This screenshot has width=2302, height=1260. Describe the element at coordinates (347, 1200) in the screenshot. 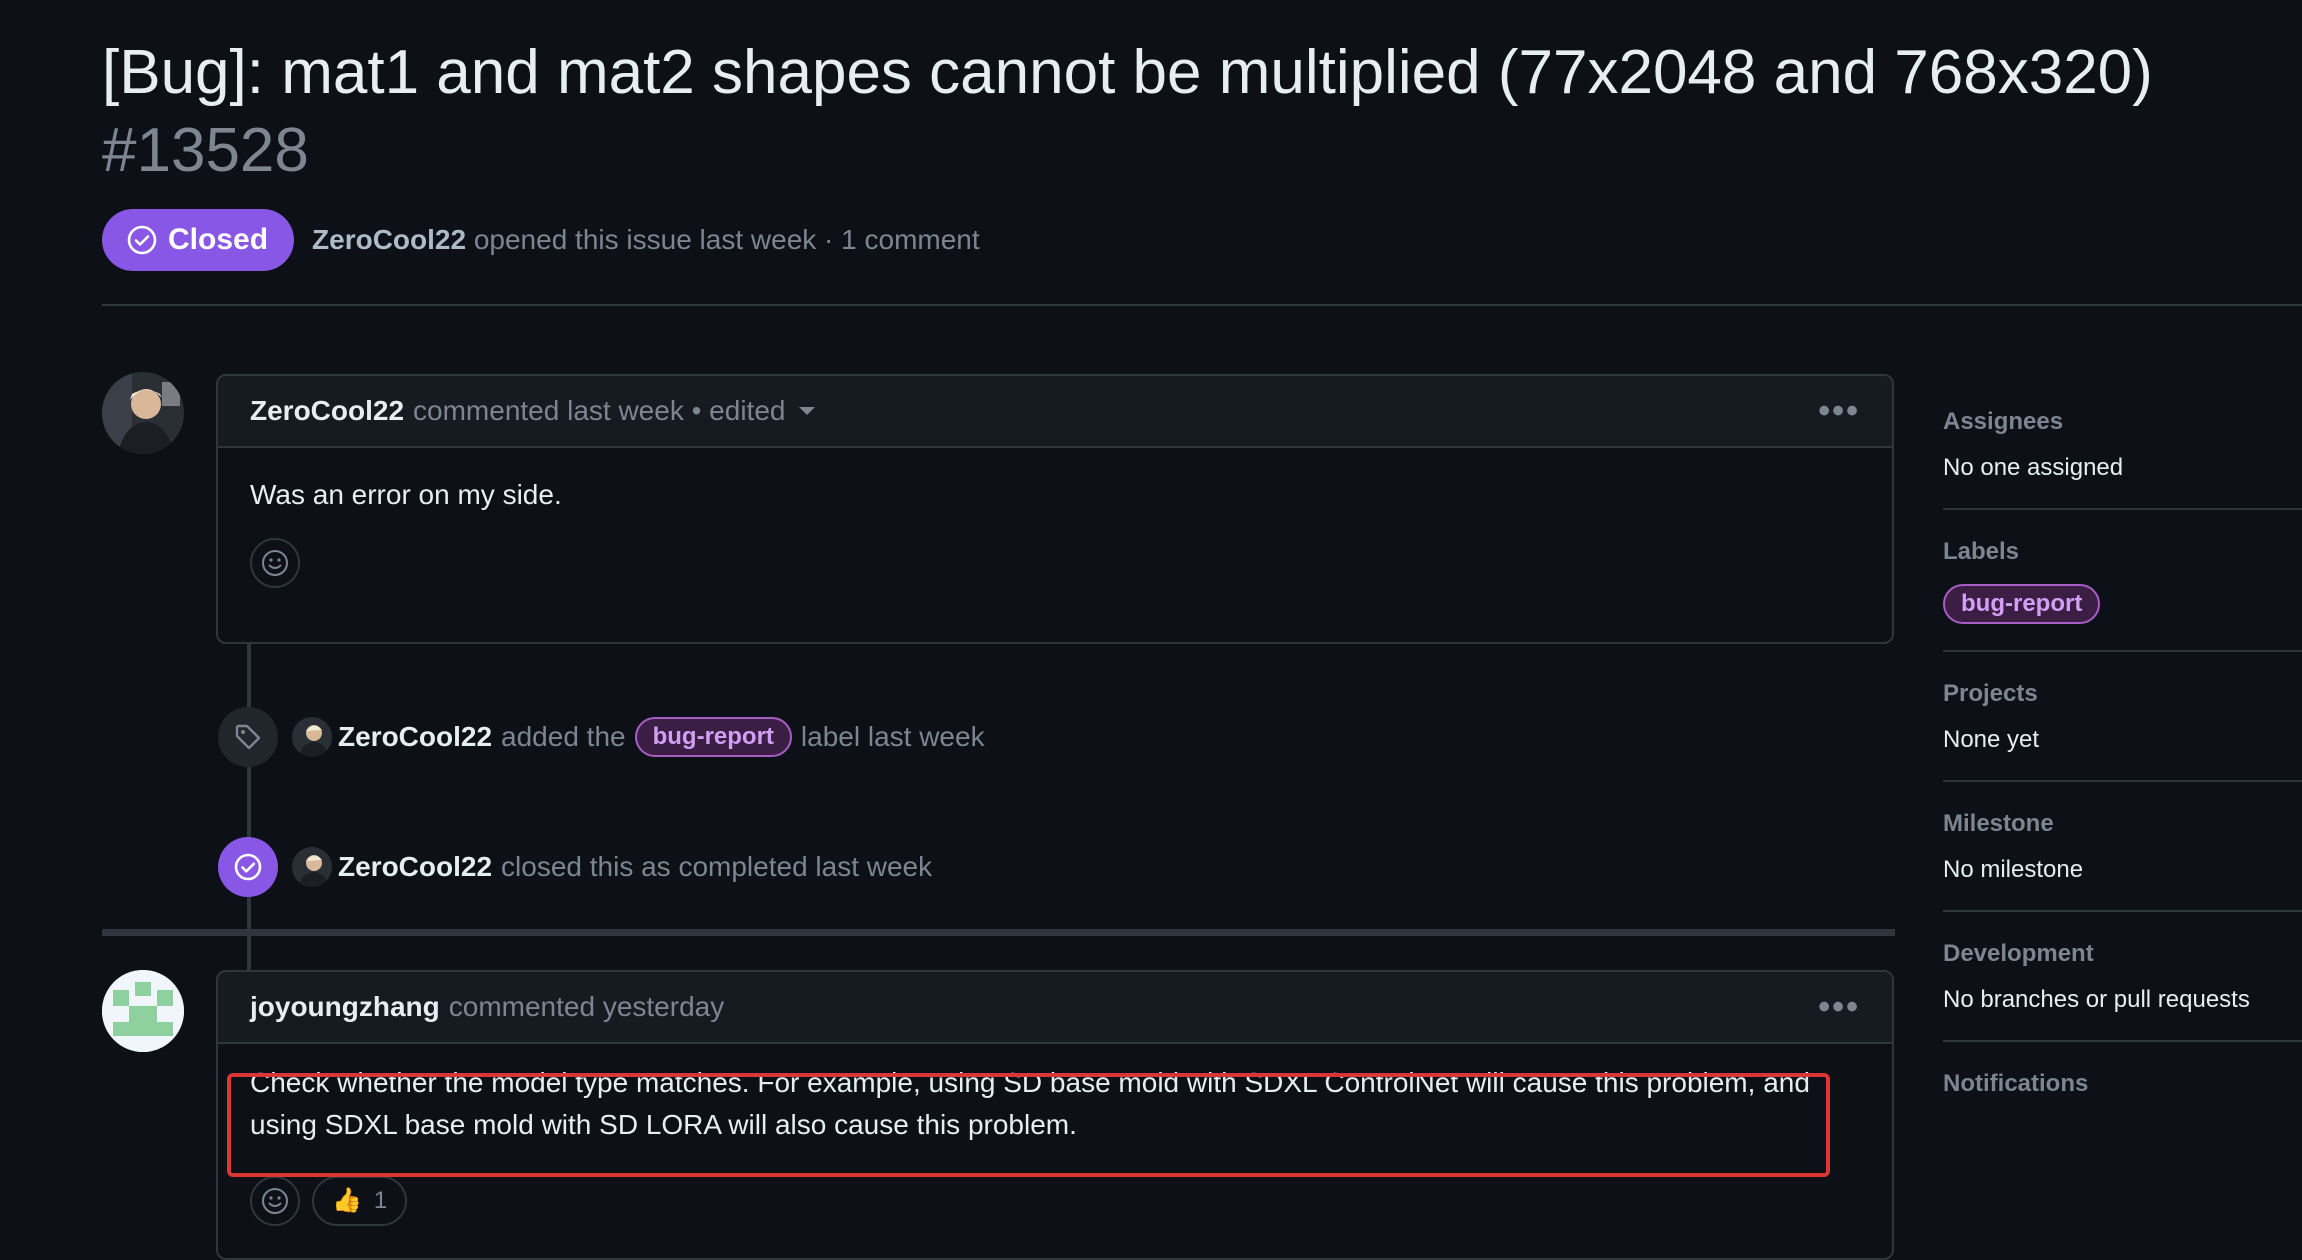

I see `thumbs-up-icon: 👍` at that location.